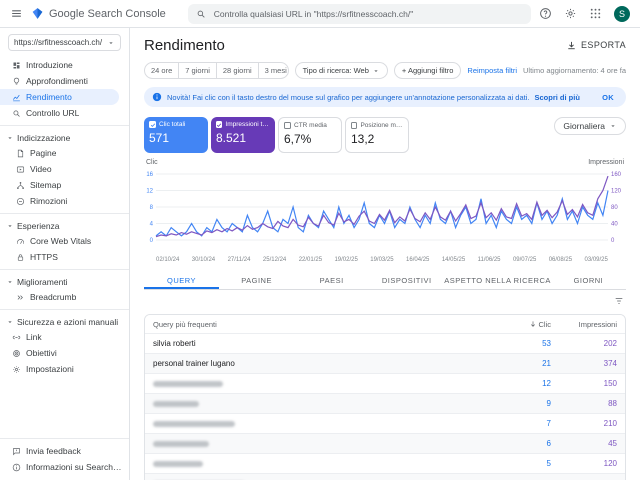 This screenshot has height=480, width=640. Describe the element at coordinates (68, 321) in the screenshot. I see `sidebar-section-label: Sicurezza e azioni manuali` at that location.